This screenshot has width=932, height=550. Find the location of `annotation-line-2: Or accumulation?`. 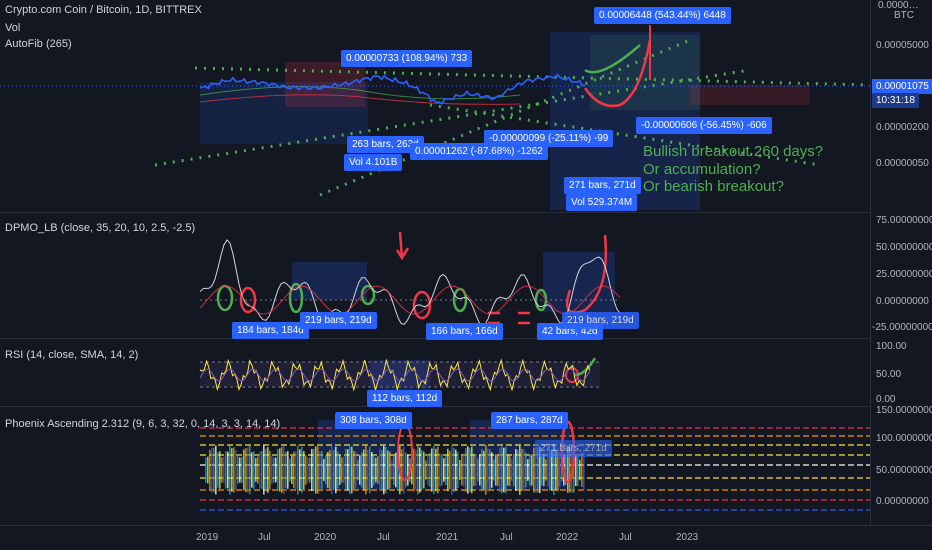

annotation-line-2: Or accumulation? is located at coordinates (702, 169).